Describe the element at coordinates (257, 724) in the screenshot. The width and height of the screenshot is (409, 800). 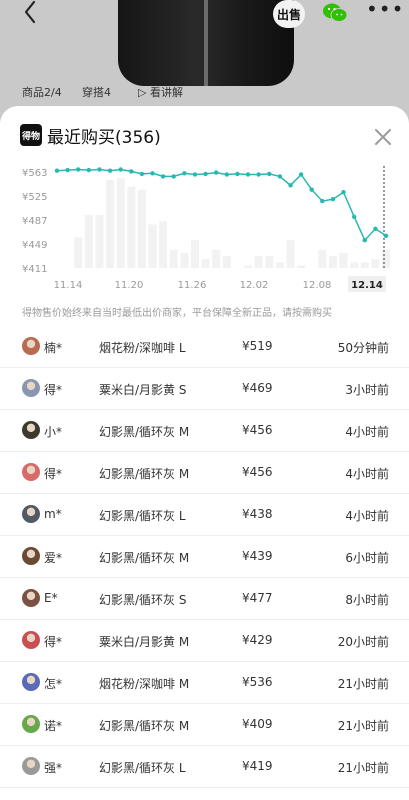
I see `purchase-price: ¥409` at that location.